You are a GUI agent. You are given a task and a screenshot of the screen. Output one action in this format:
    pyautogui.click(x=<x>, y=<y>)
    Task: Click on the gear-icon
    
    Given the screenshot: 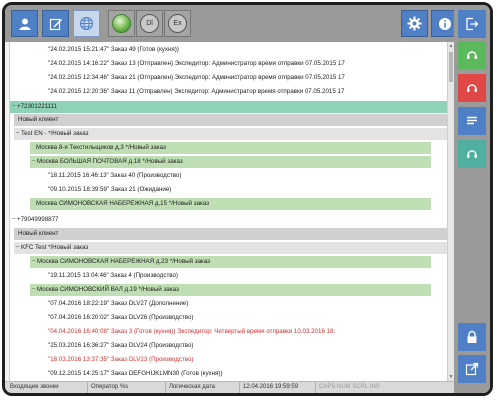 What is the action you would take?
    pyautogui.click(x=414, y=23)
    